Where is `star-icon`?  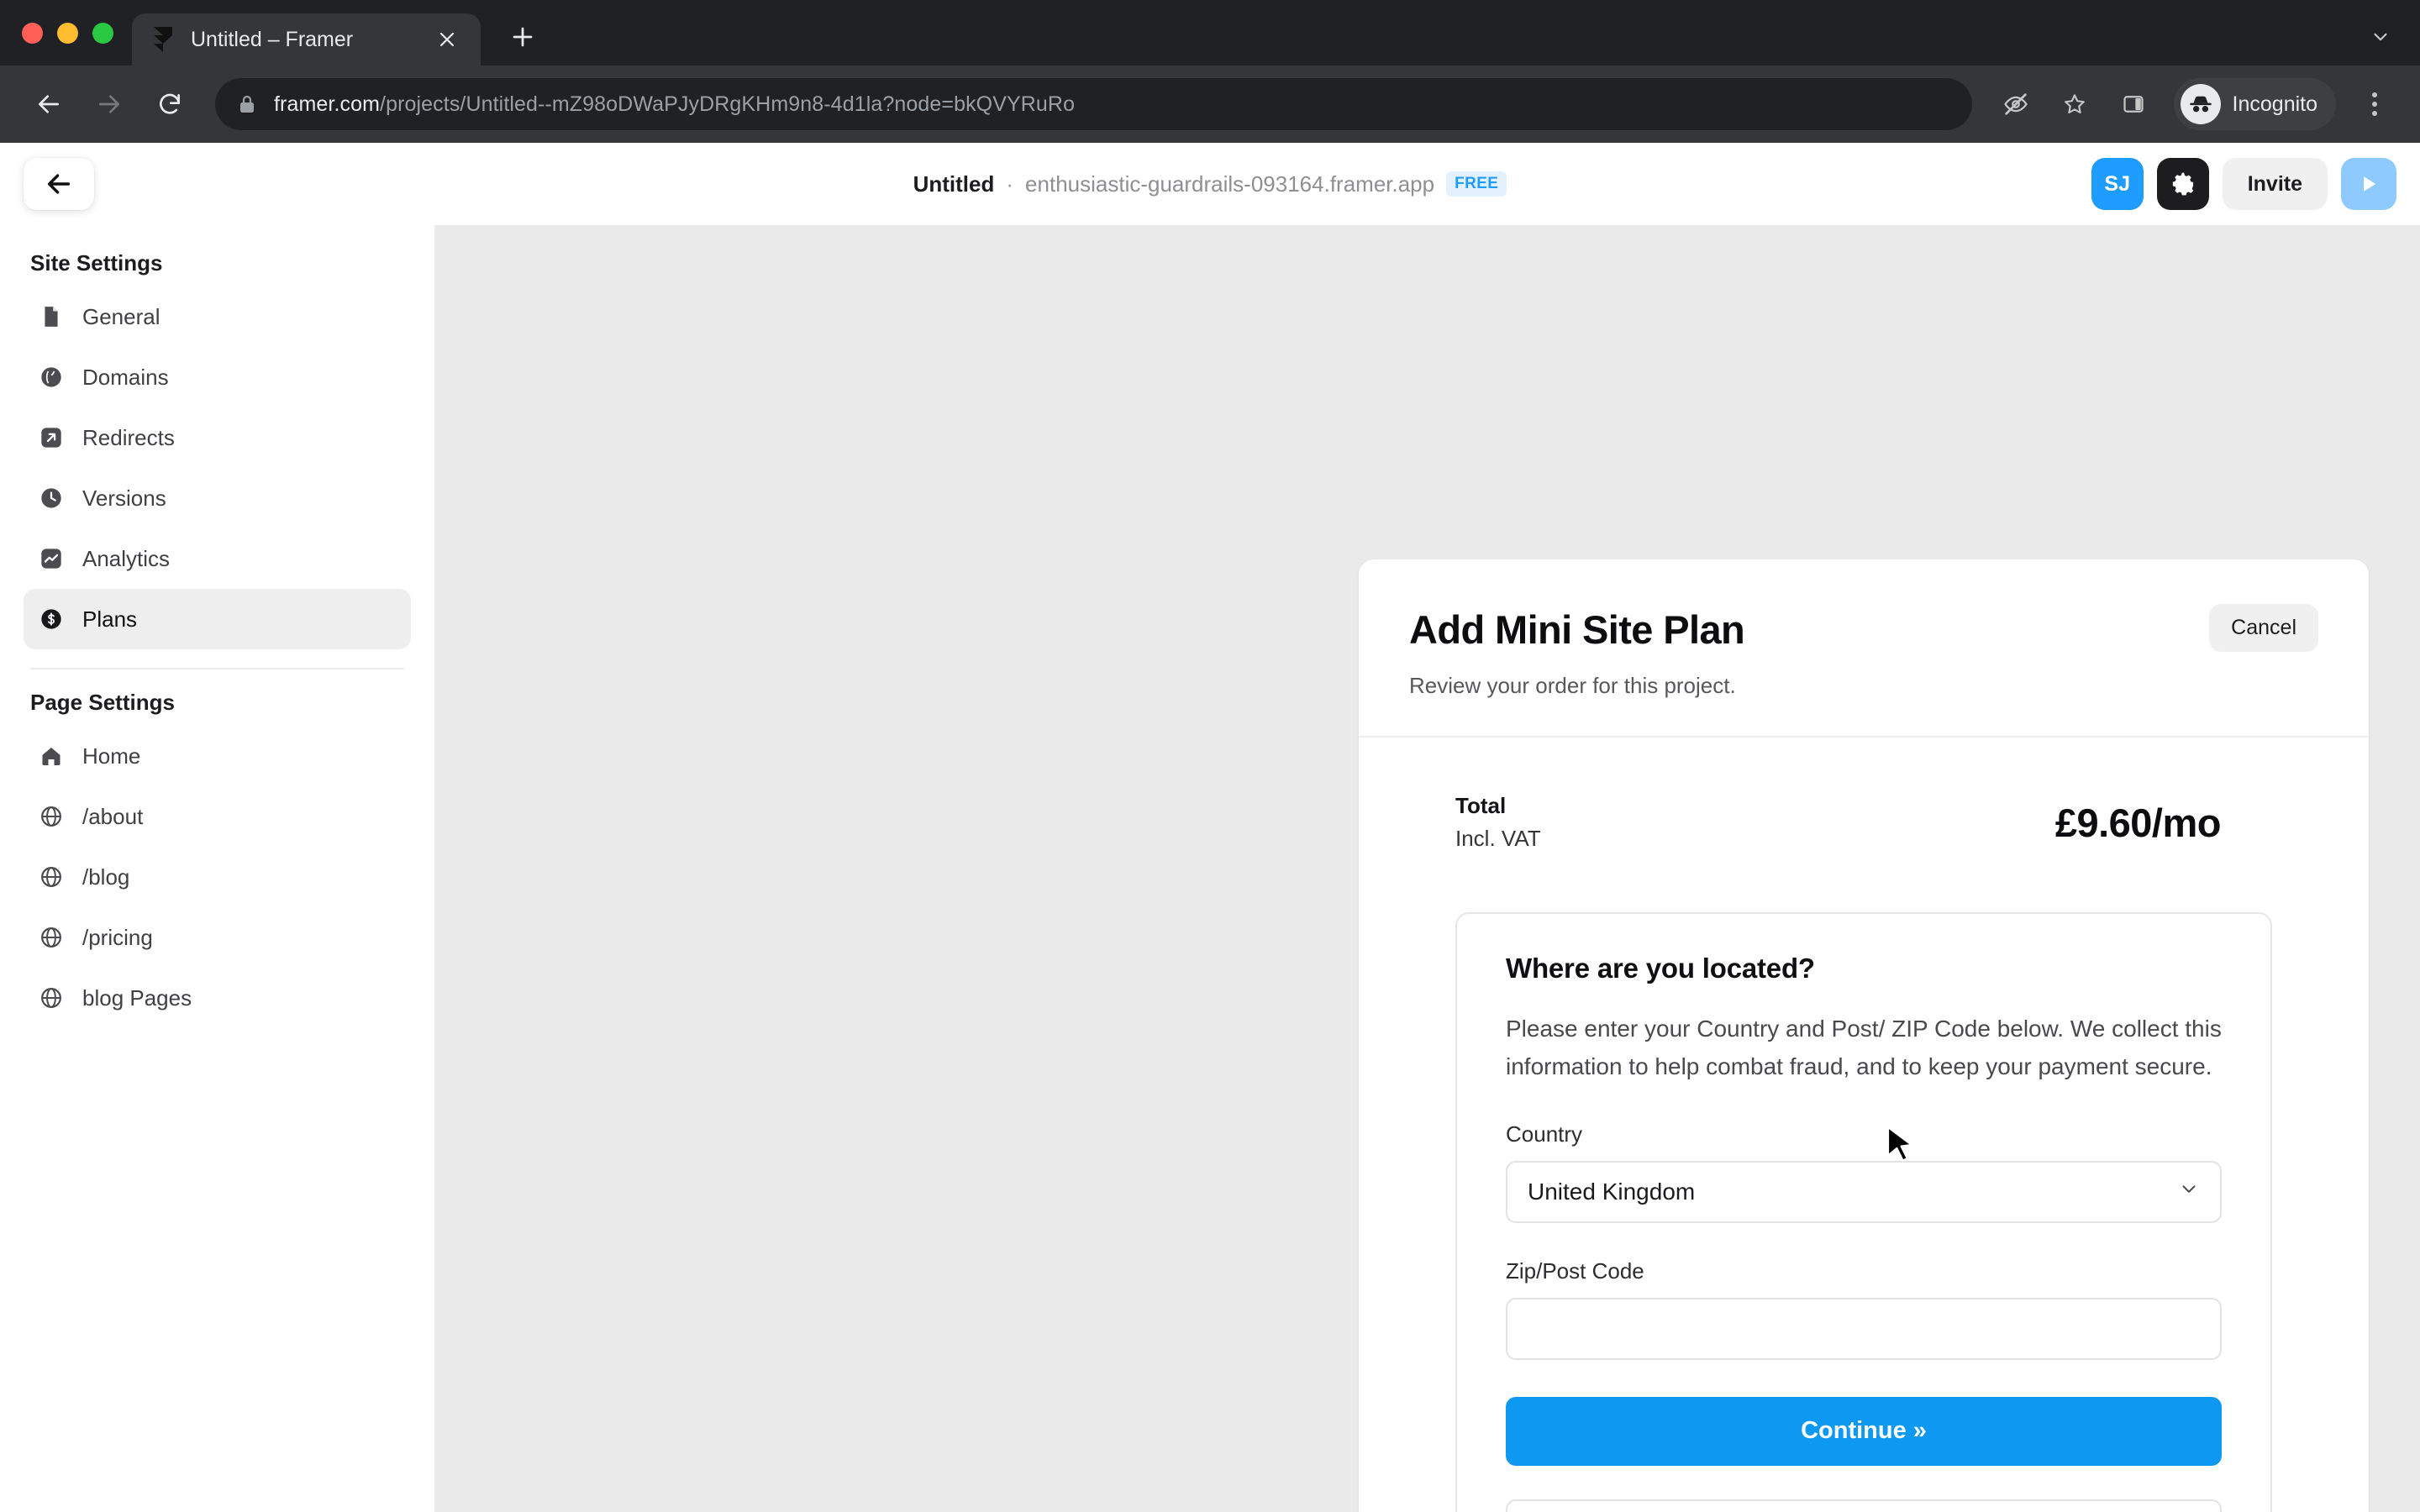
star-icon is located at coordinates (2074, 104).